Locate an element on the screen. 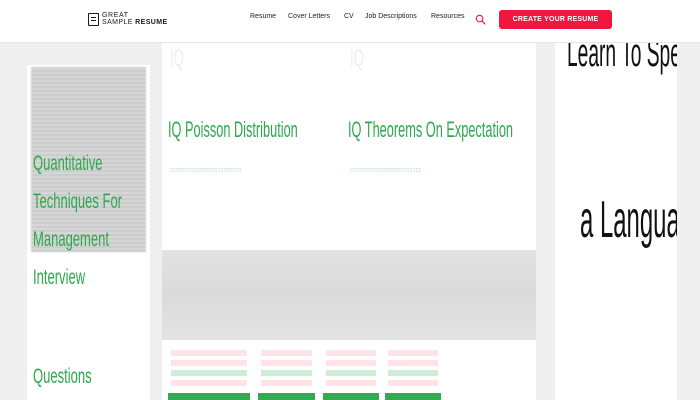  nav-resources: Resources is located at coordinates (447, 19).